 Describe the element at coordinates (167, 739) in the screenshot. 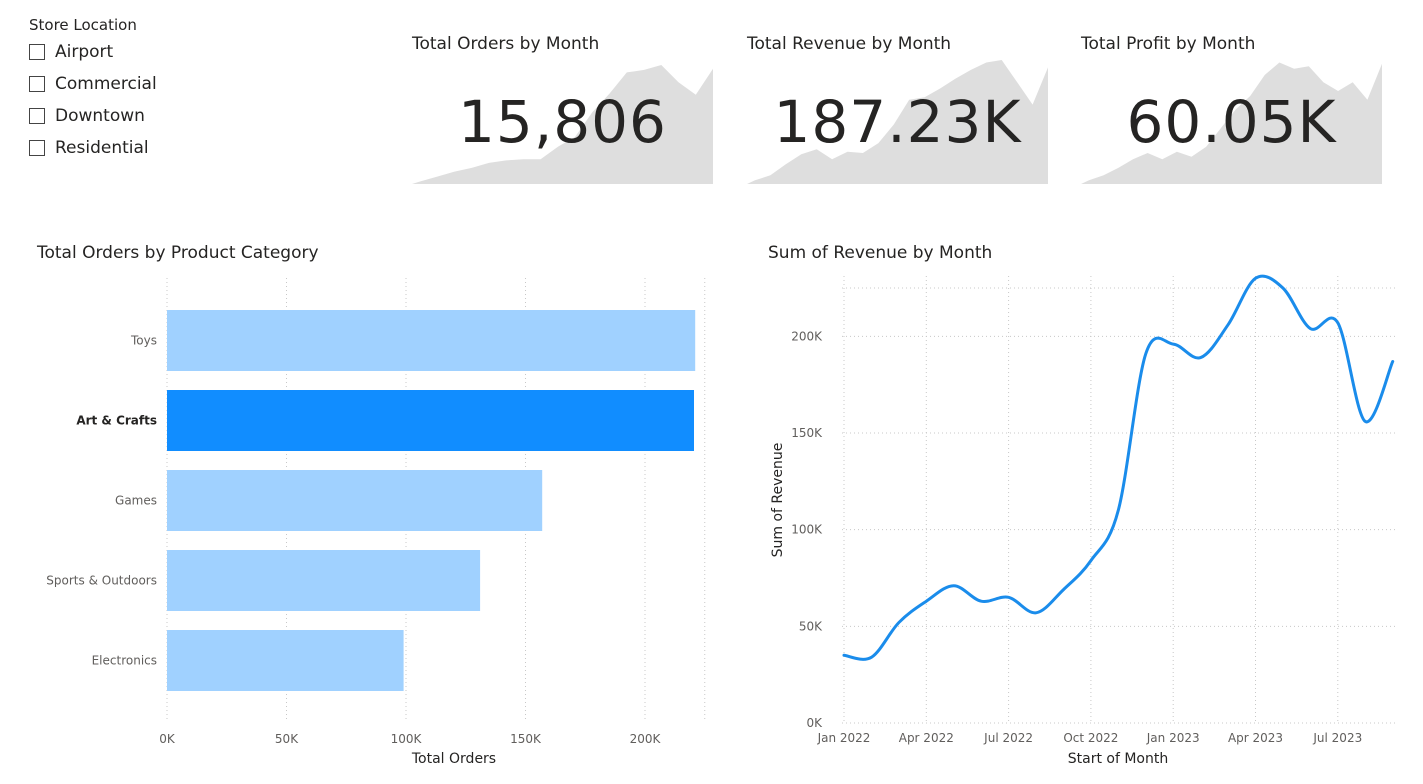

I see `x-tick-label: 0K` at that location.